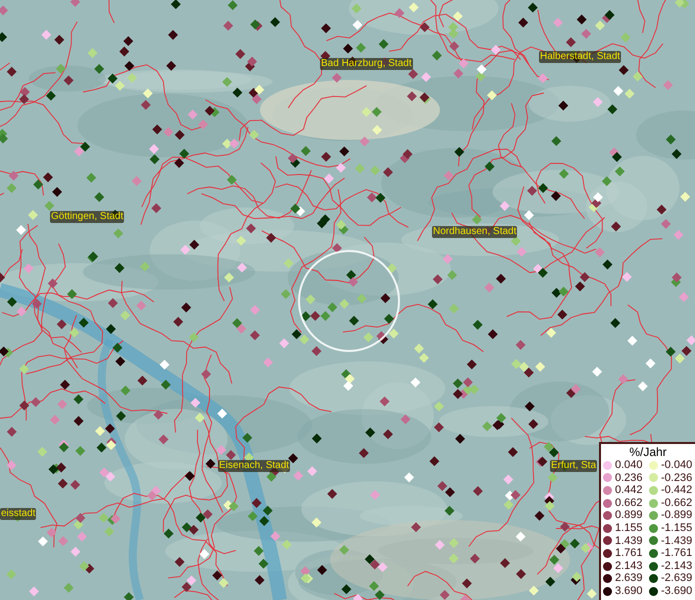 This screenshot has height=600, width=695. What do you see at coordinates (629, 478) in the screenshot?
I see `legend-value: 0.236` at bounding box center [629, 478].